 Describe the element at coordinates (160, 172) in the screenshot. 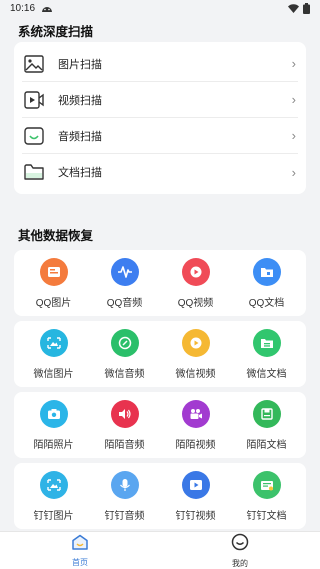

I see `scan-item-document: 文档扫描 ›` at that location.